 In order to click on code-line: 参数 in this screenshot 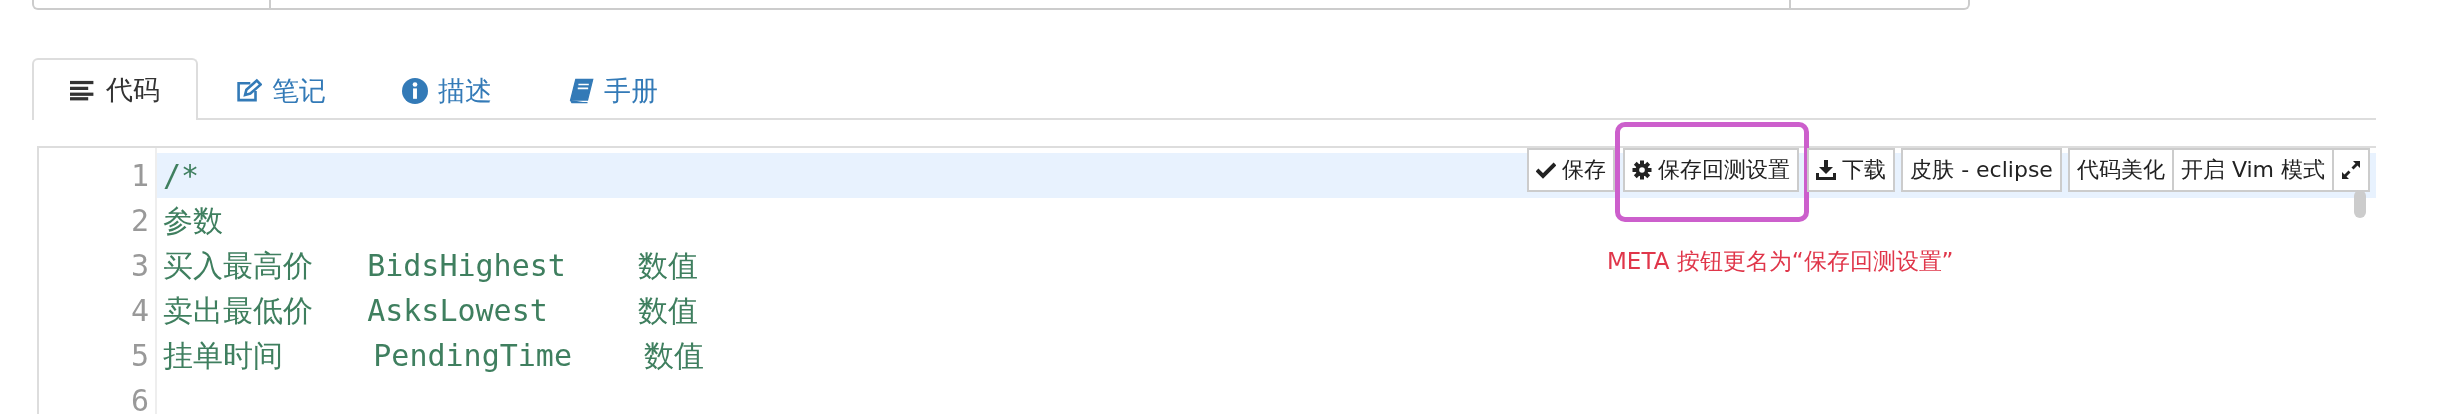, I will do `click(193, 220)`.